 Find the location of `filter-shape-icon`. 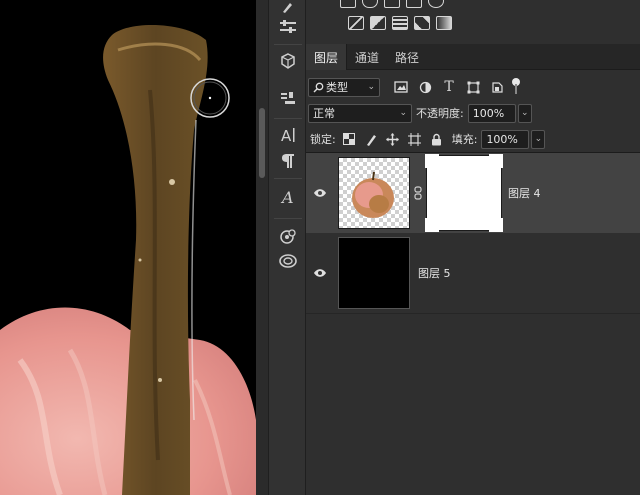

filter-shape-icon is located at coordinates (473, 87).